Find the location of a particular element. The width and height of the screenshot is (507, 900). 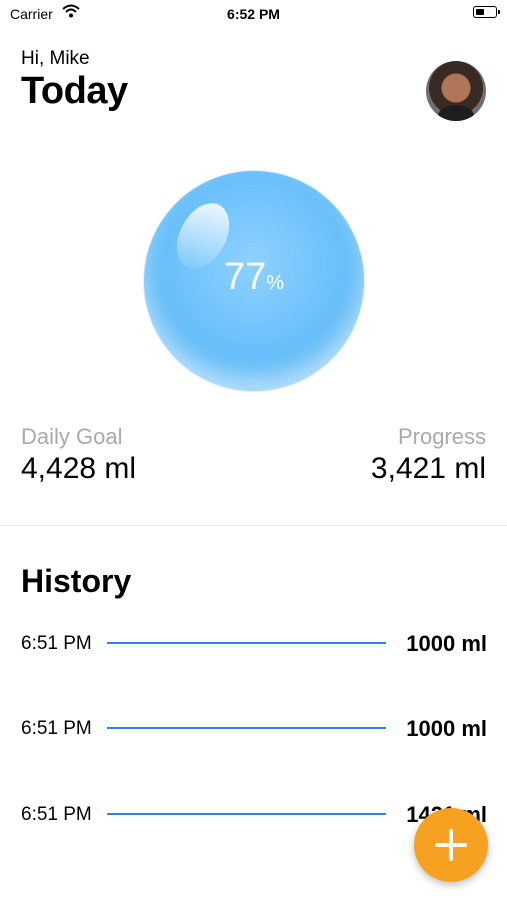

page-title: Today is located at coordinates (74, 91).